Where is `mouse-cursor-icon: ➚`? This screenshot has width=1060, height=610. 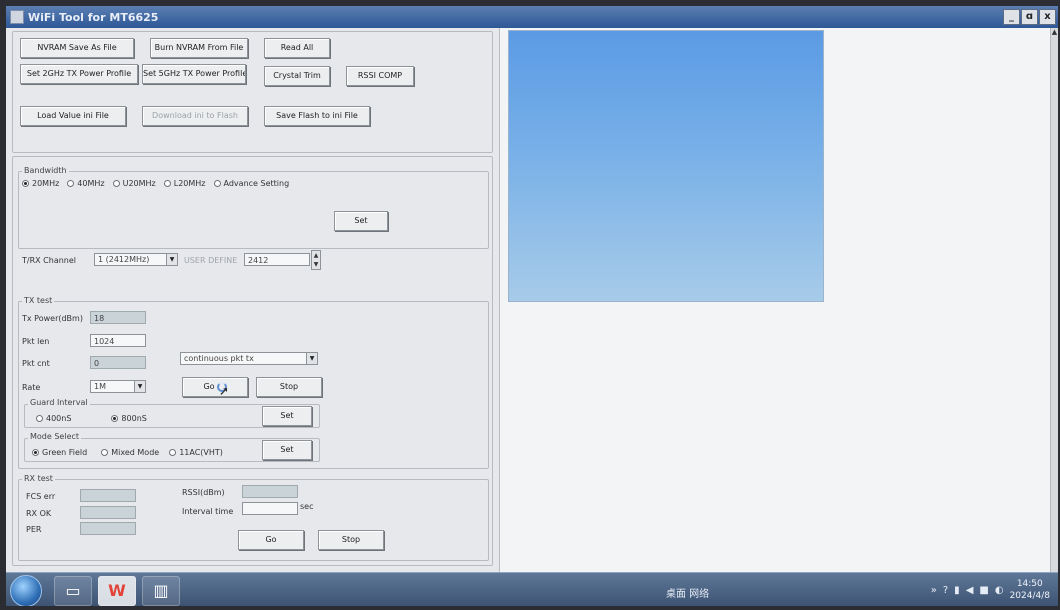
mouse-cursor-icon: ➚ is located at coordinates (224, 391).